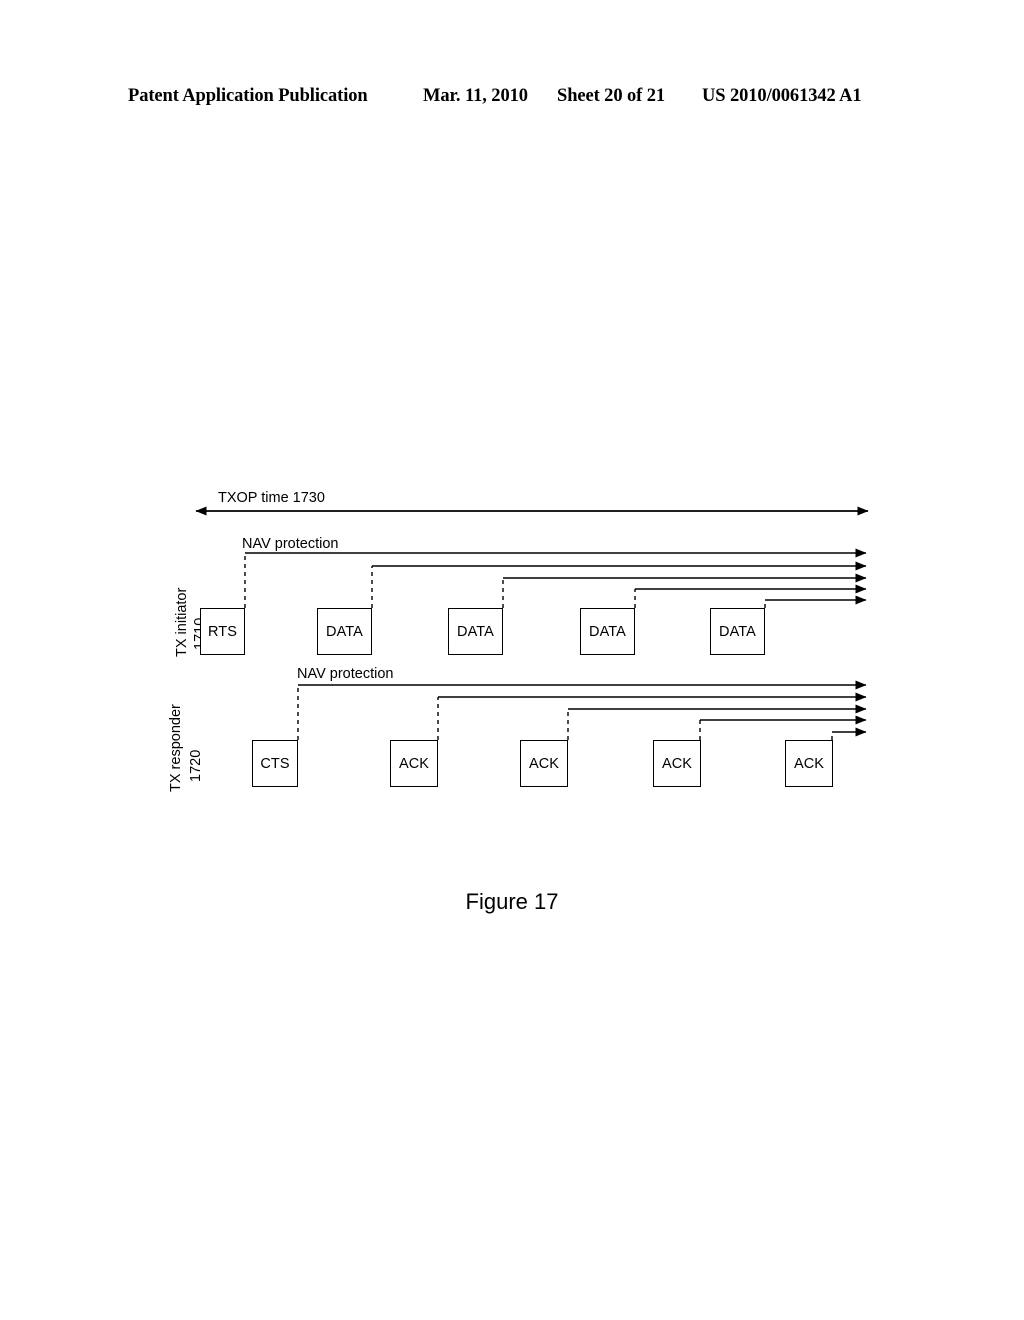 The width and height of the screenshot is (1024, 1320). Describe the element at coordinates (677, 763) in the screenshot. I see `responder-packet-ack-3: ACK` at that location.